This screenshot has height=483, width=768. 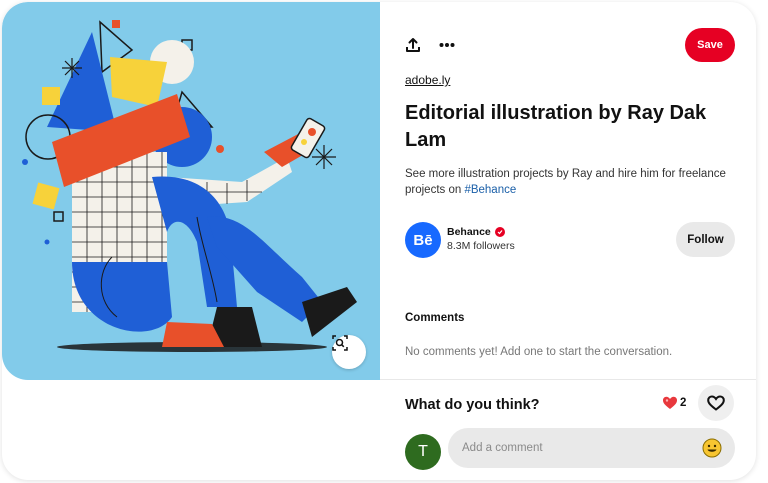 I want to click on feedback-prompt: What do you think?, so click(x=472, y=405).